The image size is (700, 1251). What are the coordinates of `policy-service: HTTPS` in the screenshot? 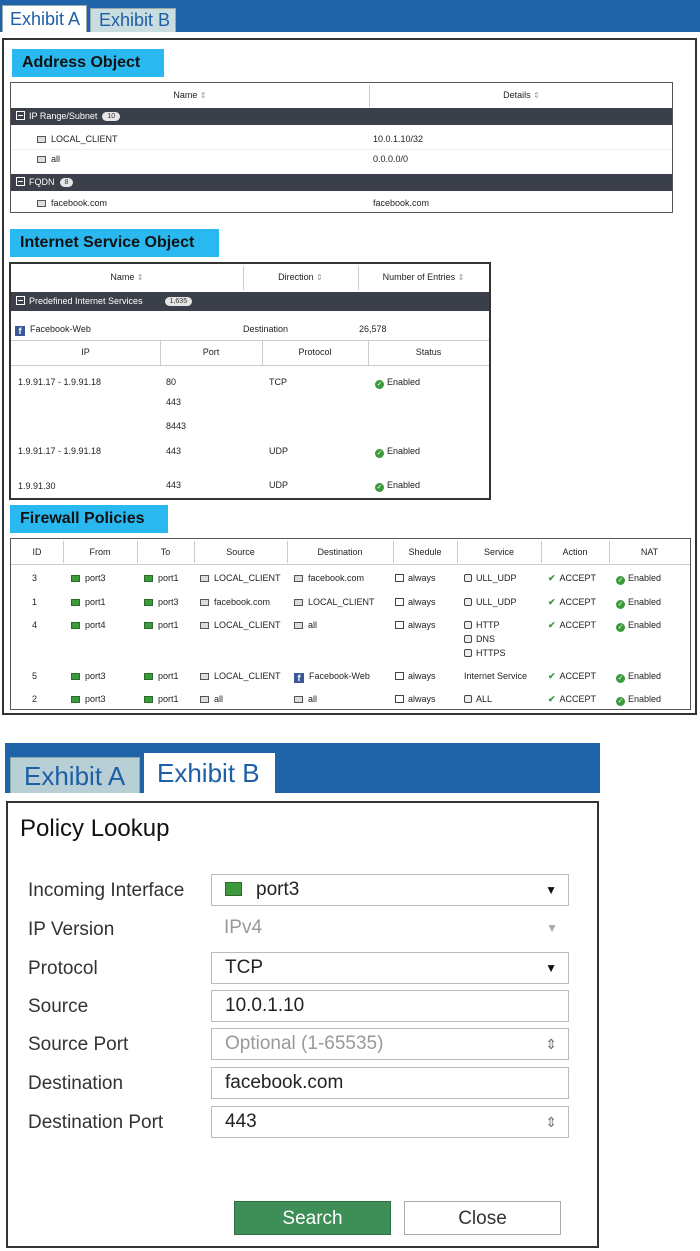 It's located at (485, 653).